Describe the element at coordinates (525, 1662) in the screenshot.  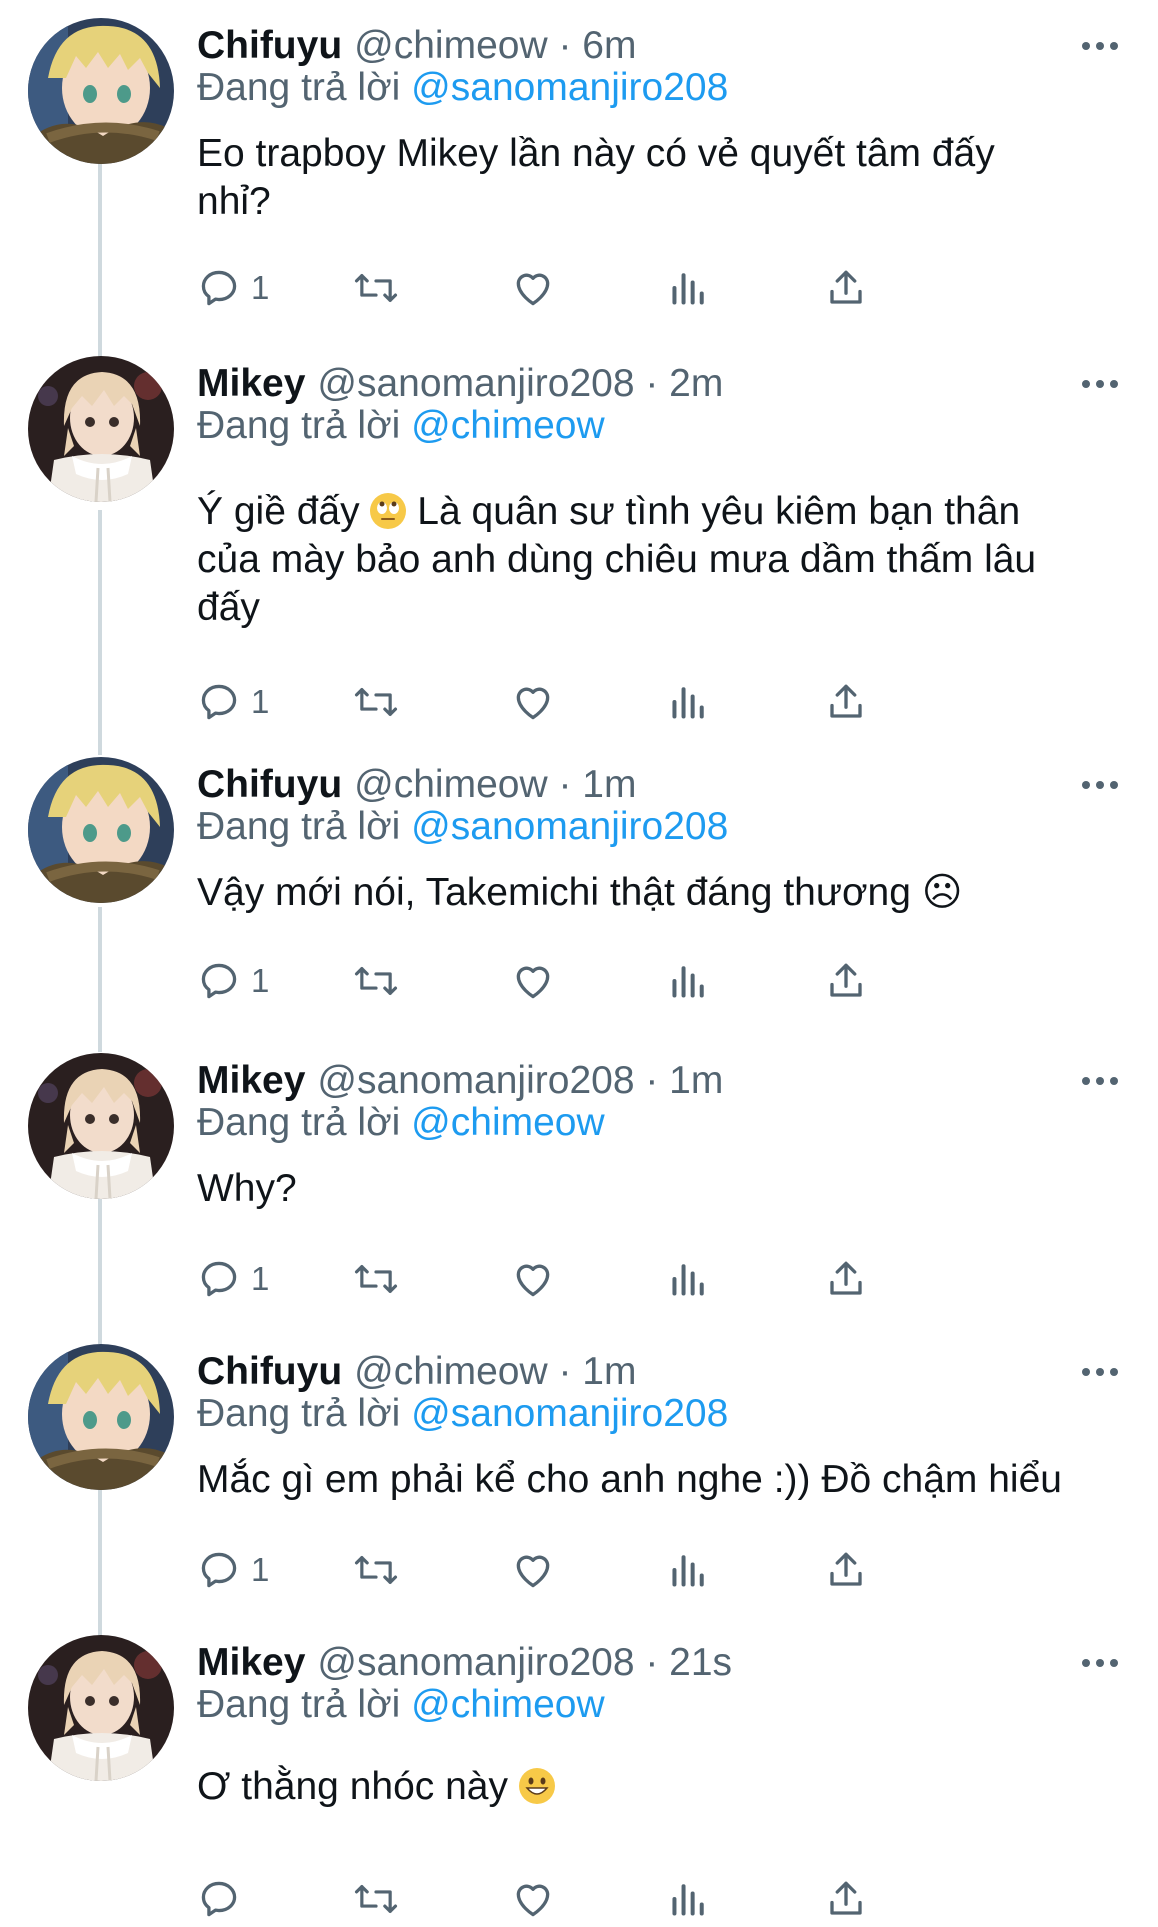
I see `handle-time: @sanomanjiro208 · 21s` at that location.